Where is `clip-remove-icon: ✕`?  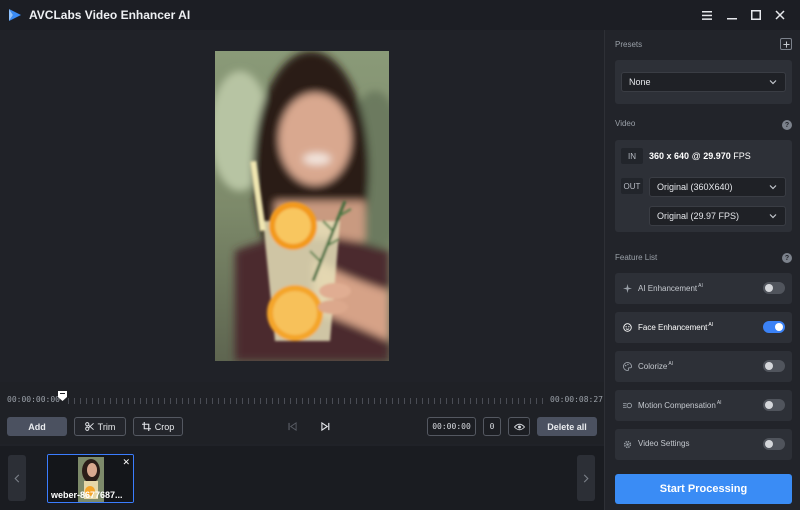
clip-remove-icon: ✕ is located at coordinates (126, 462).